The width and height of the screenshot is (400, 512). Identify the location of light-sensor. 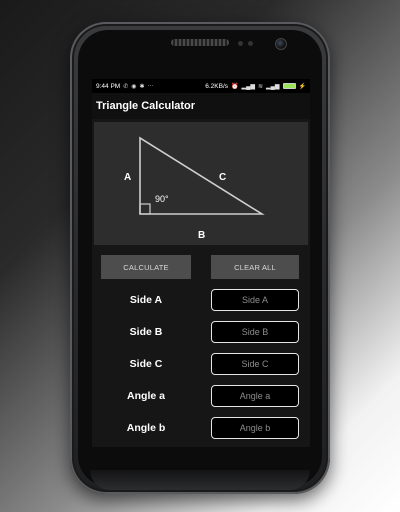
(250, 43).